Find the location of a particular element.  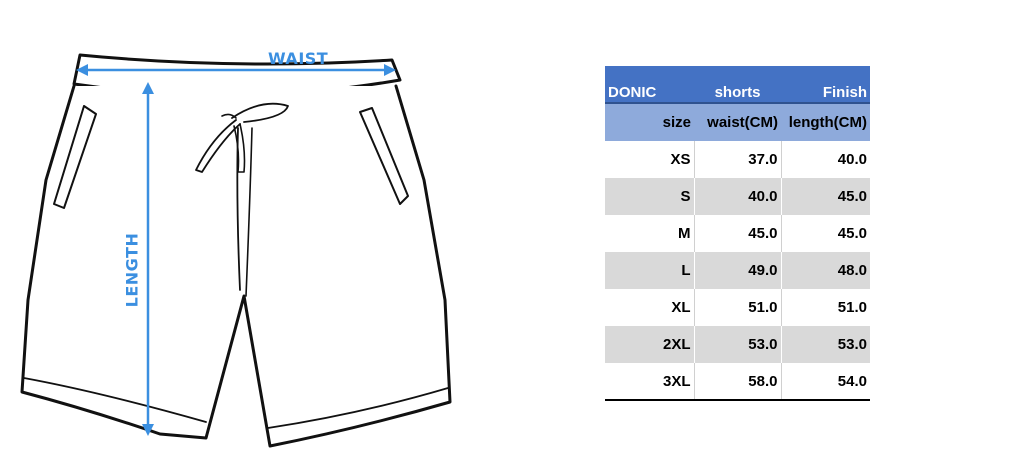

waist-cell: 49.0 is located at coordinates (738, 270).